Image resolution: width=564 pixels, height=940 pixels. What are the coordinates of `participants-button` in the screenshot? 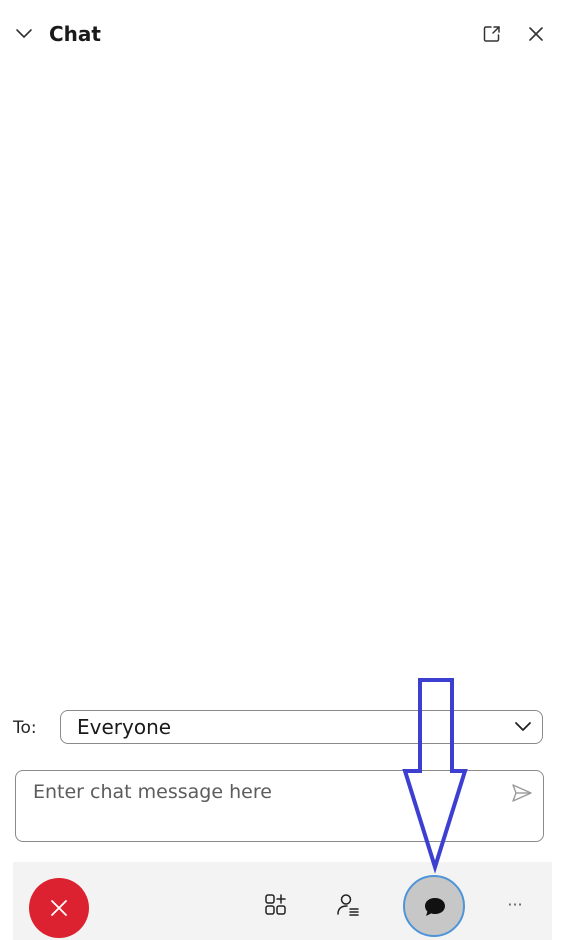 It's located at (348, 906).